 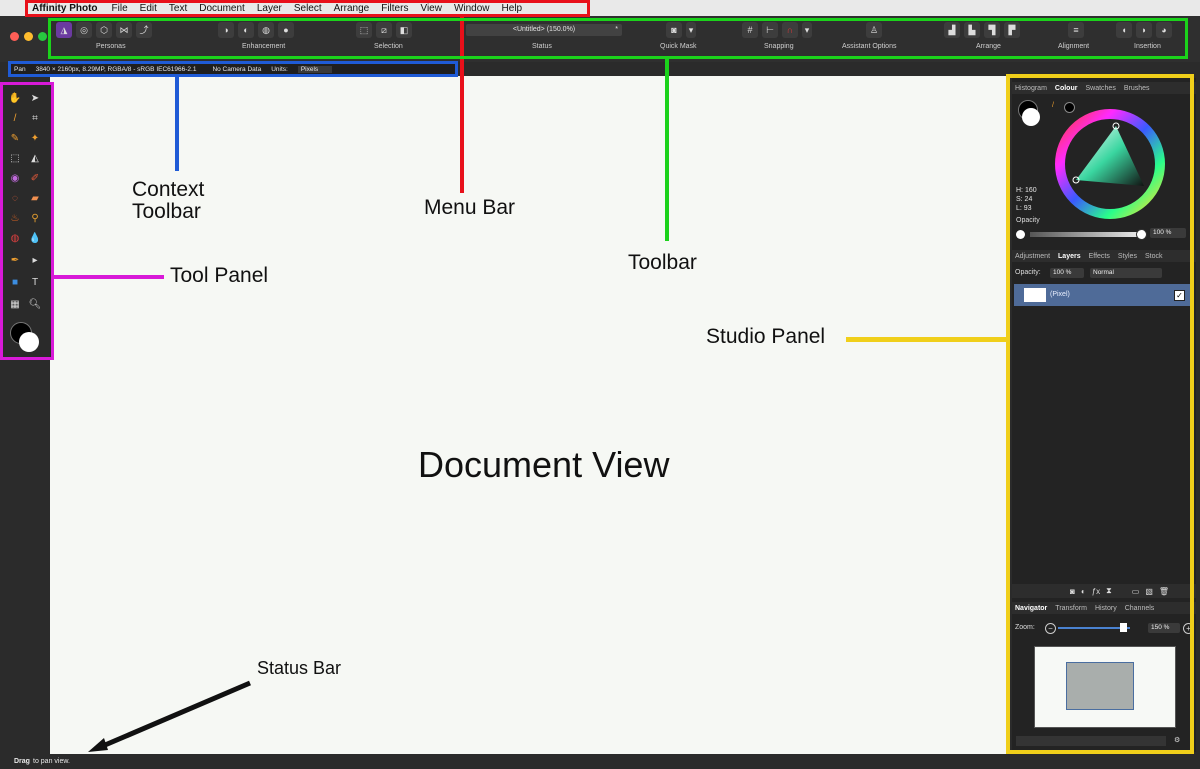 I want to click on status-hint-bold: Drag, so click(x=22, y=761).